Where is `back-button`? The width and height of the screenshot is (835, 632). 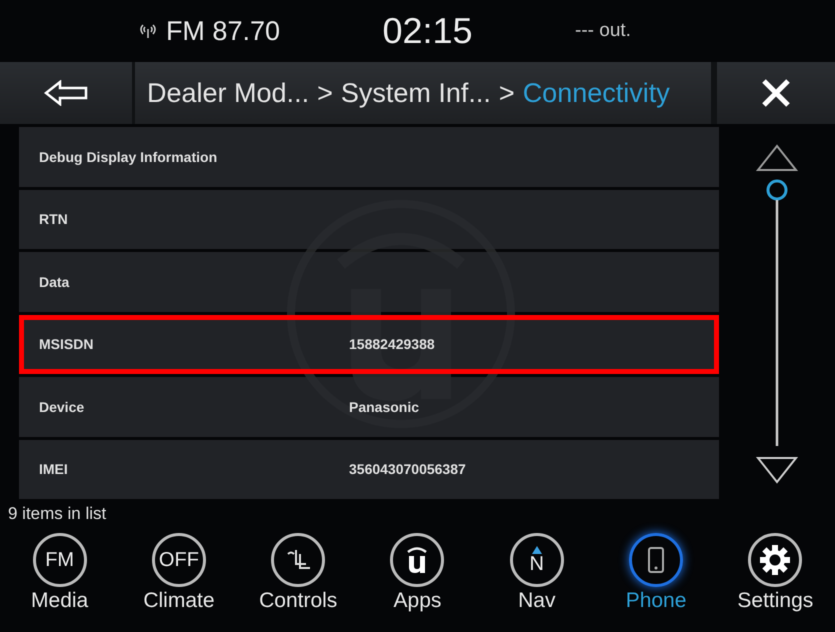 back-button is located at coordinates (66, 93).